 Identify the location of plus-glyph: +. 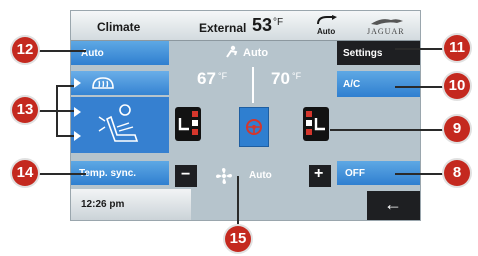
(319, 173).